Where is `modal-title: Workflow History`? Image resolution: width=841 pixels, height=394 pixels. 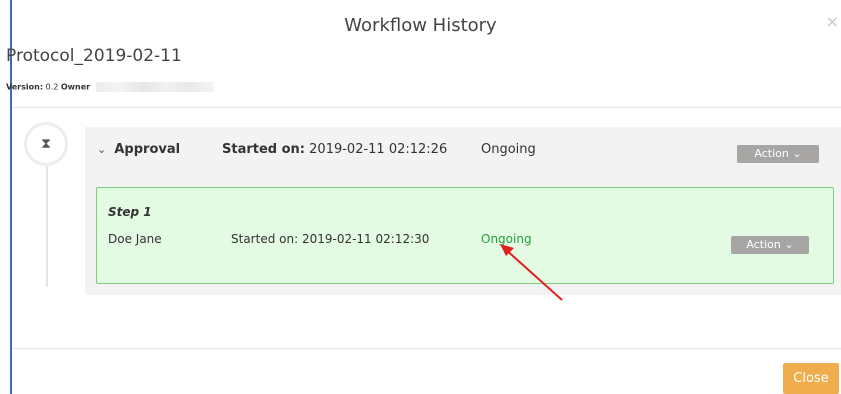 modal-title: Workflow History is located at coordinates (420, 25).